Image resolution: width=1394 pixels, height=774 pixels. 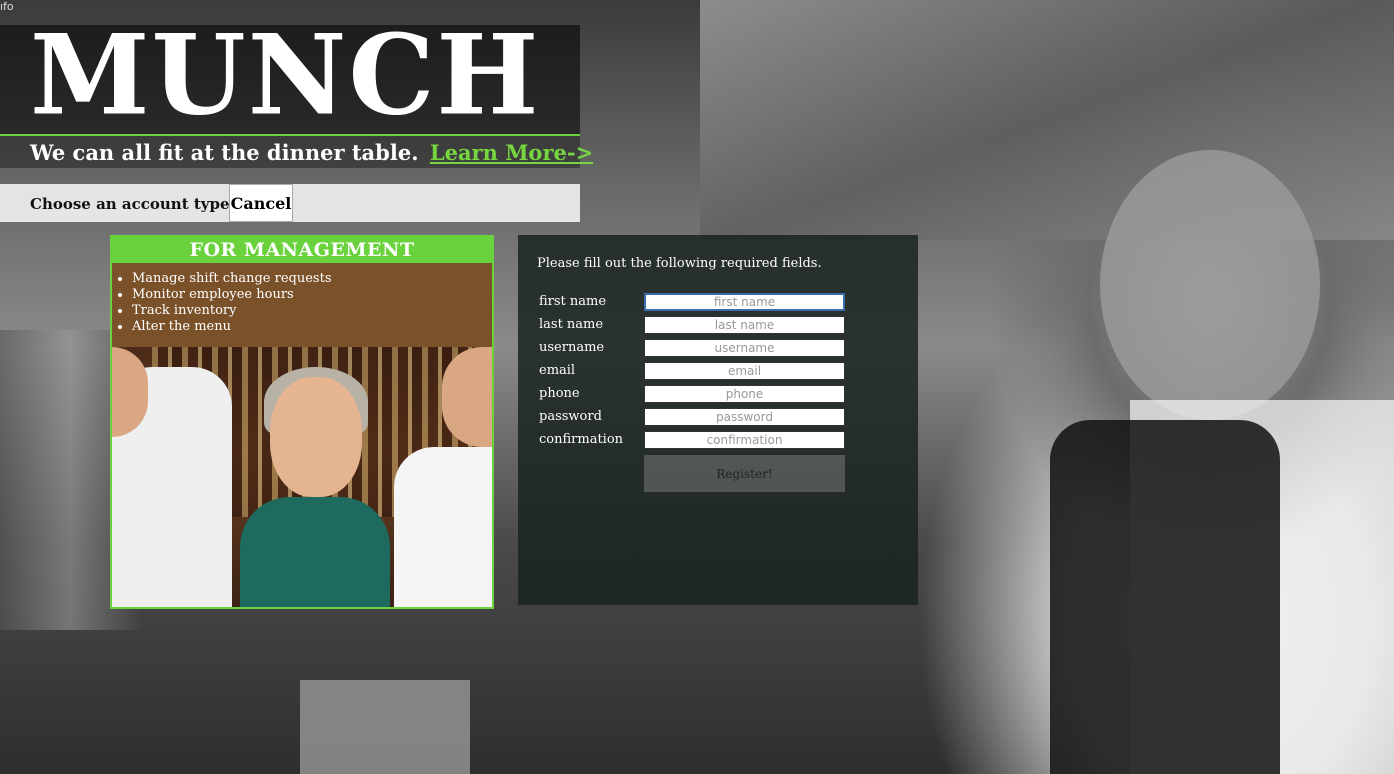 I want to click on register-button: Register!, so click(x=744, y=473).